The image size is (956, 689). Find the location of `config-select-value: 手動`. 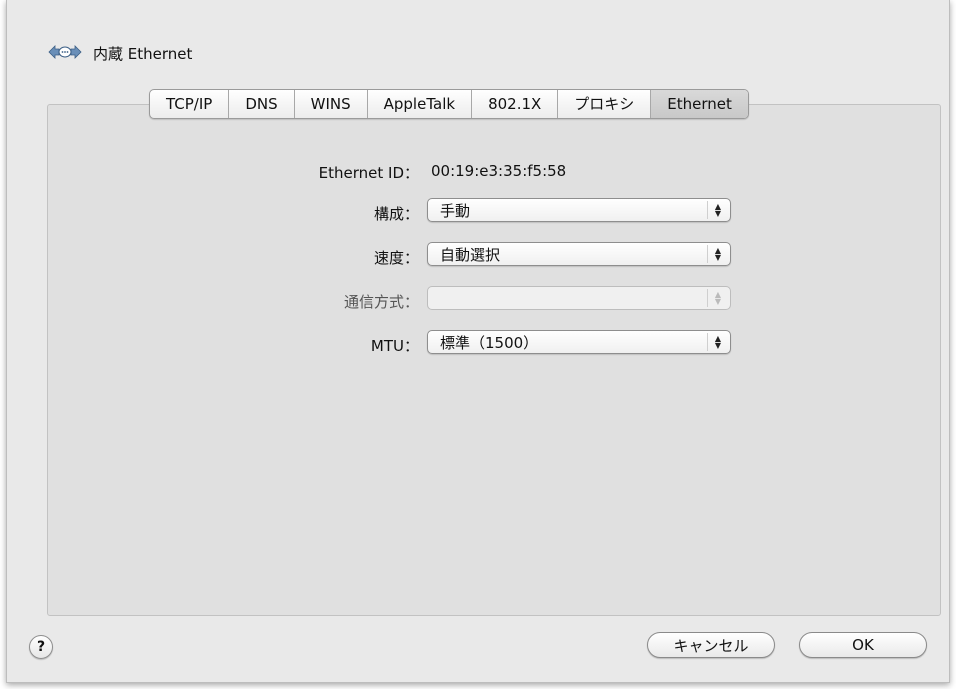

config-select-value: 手動 is located at coordinates (455, 210).